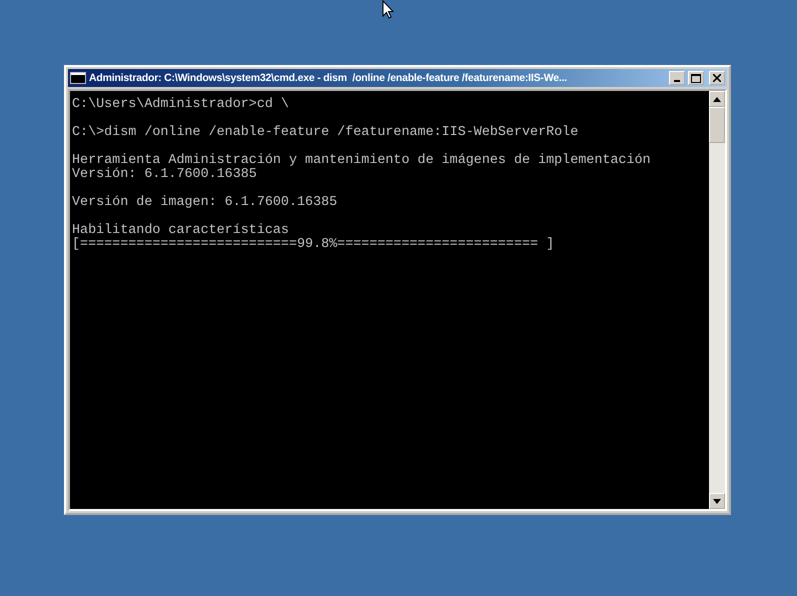 Image resolution: width=797 pixels, height=596 pixels. I want to click on console-line: Versión: 6.1.7600.16385, so click(165, 175).